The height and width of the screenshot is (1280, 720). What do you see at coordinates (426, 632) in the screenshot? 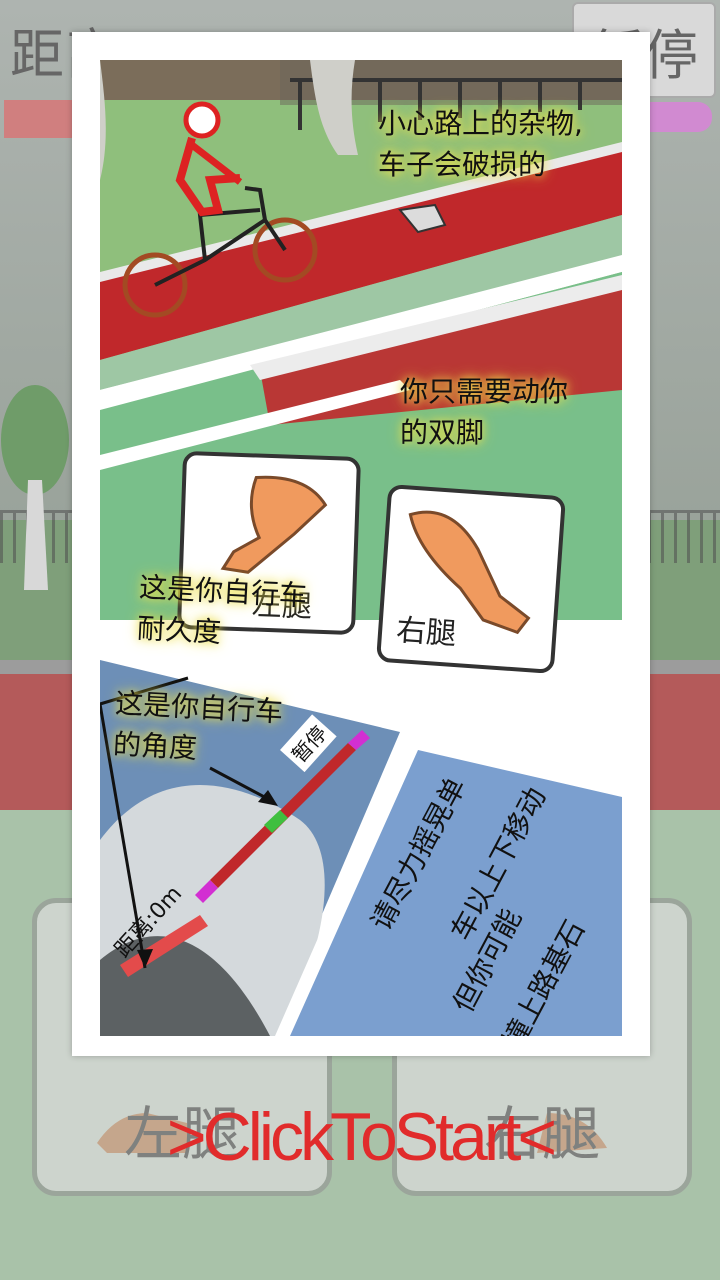
I see `right-leg-card-label: 右腿` at bounding box center [426, 632].